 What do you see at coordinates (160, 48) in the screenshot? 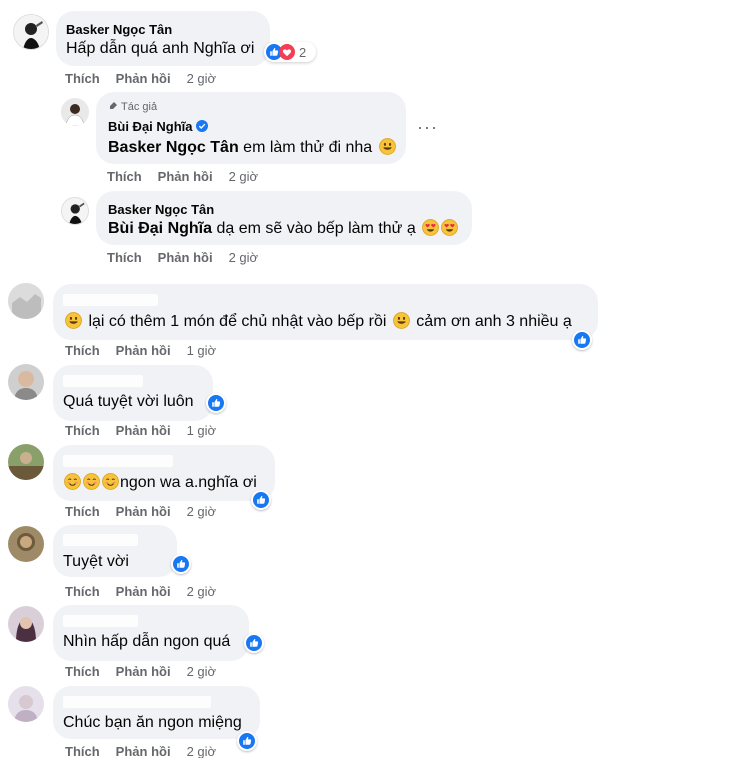
I see `comment-text: Hấp dẫn quá anh Nghĩa ơi` at bounding box center [160, 48].